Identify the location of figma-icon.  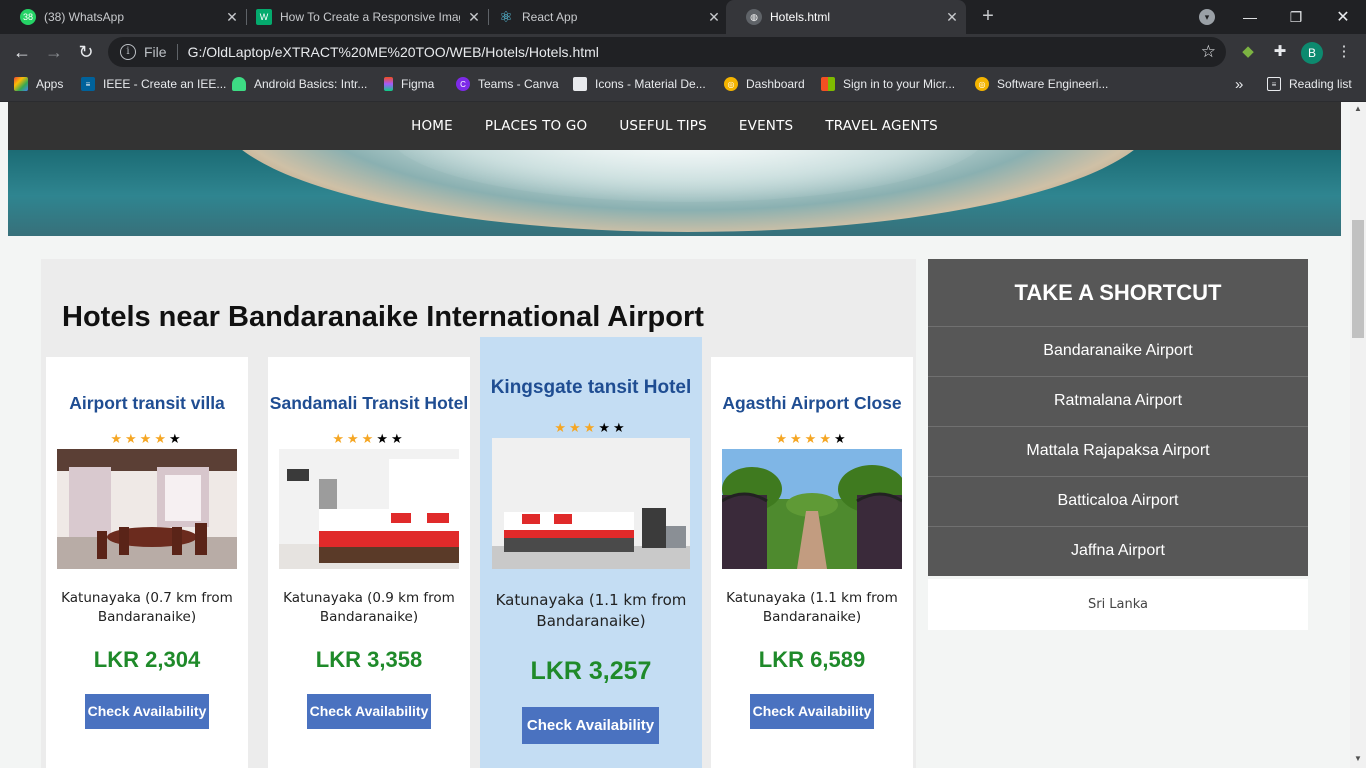
(388, 84).